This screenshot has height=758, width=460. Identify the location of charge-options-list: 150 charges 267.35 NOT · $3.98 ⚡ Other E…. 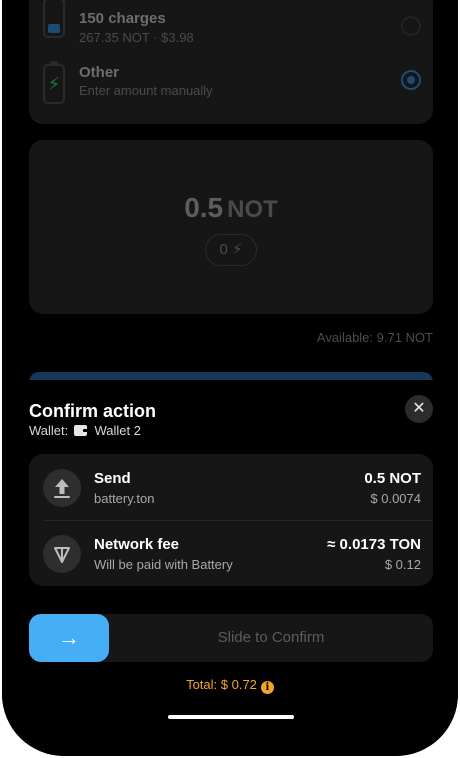
(231, 62).